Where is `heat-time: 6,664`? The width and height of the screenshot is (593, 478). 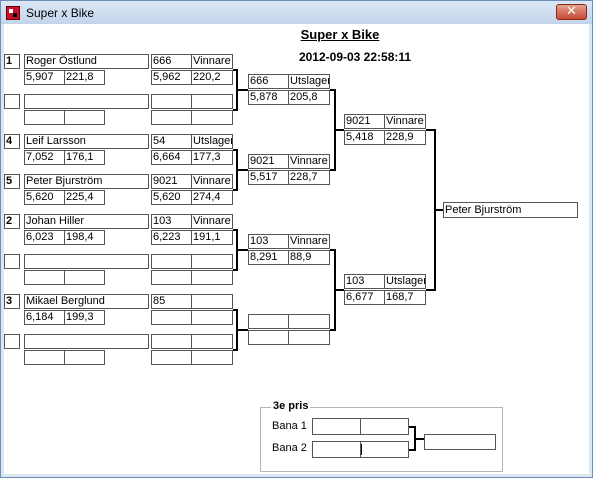 heat-time: 6,664 is located at coordinates (171, 157).